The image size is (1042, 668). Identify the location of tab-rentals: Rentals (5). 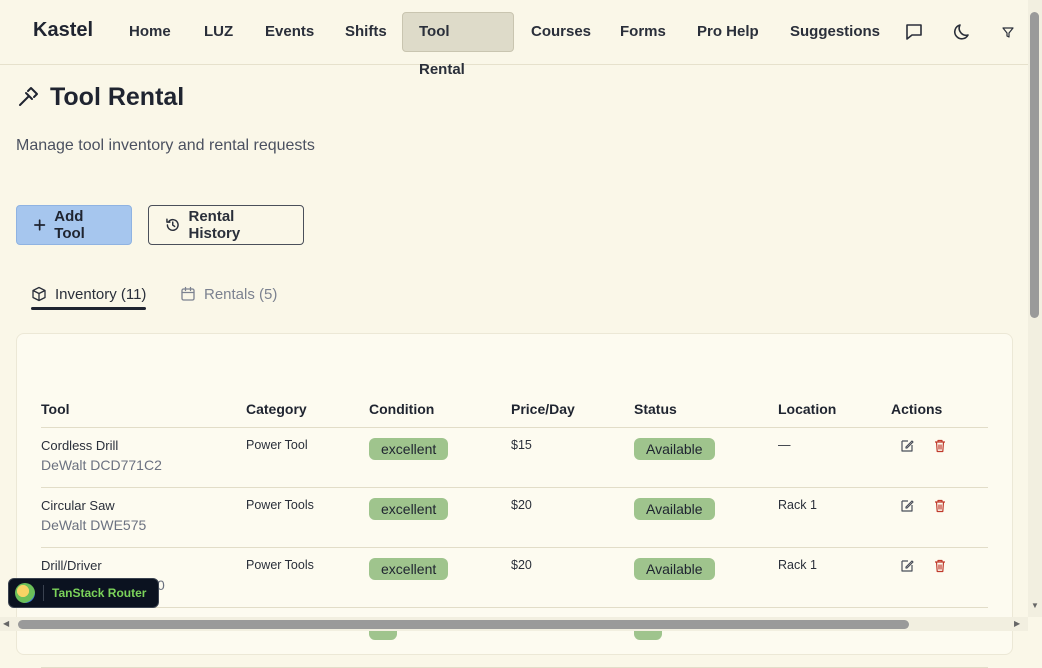
(228, 294).